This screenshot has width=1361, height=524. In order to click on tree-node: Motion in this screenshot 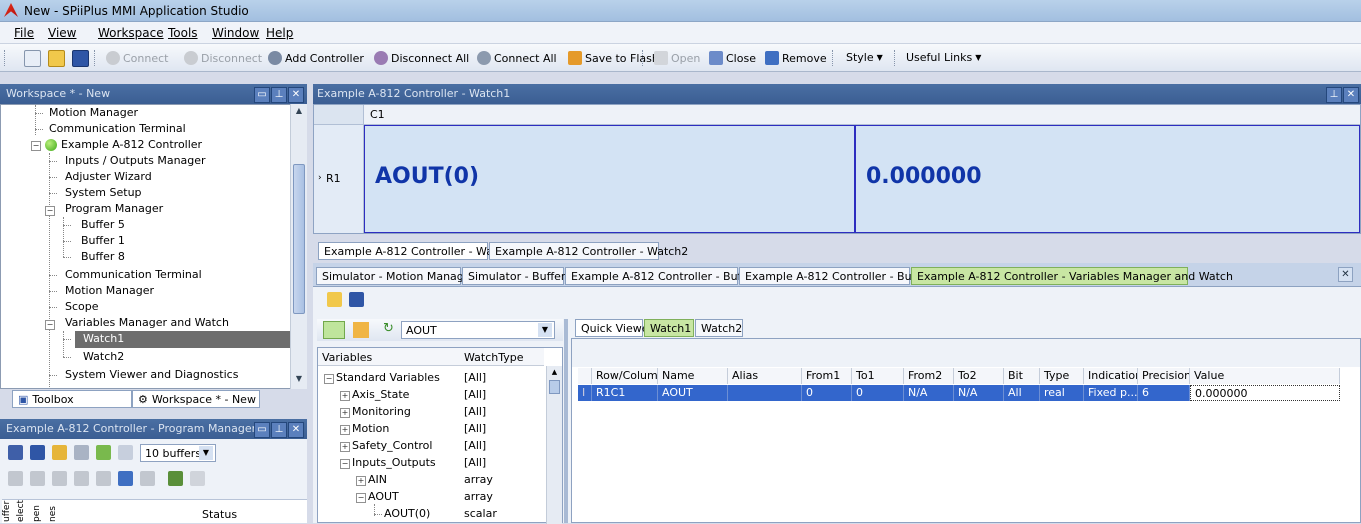, I will do `click(370, 428)`.